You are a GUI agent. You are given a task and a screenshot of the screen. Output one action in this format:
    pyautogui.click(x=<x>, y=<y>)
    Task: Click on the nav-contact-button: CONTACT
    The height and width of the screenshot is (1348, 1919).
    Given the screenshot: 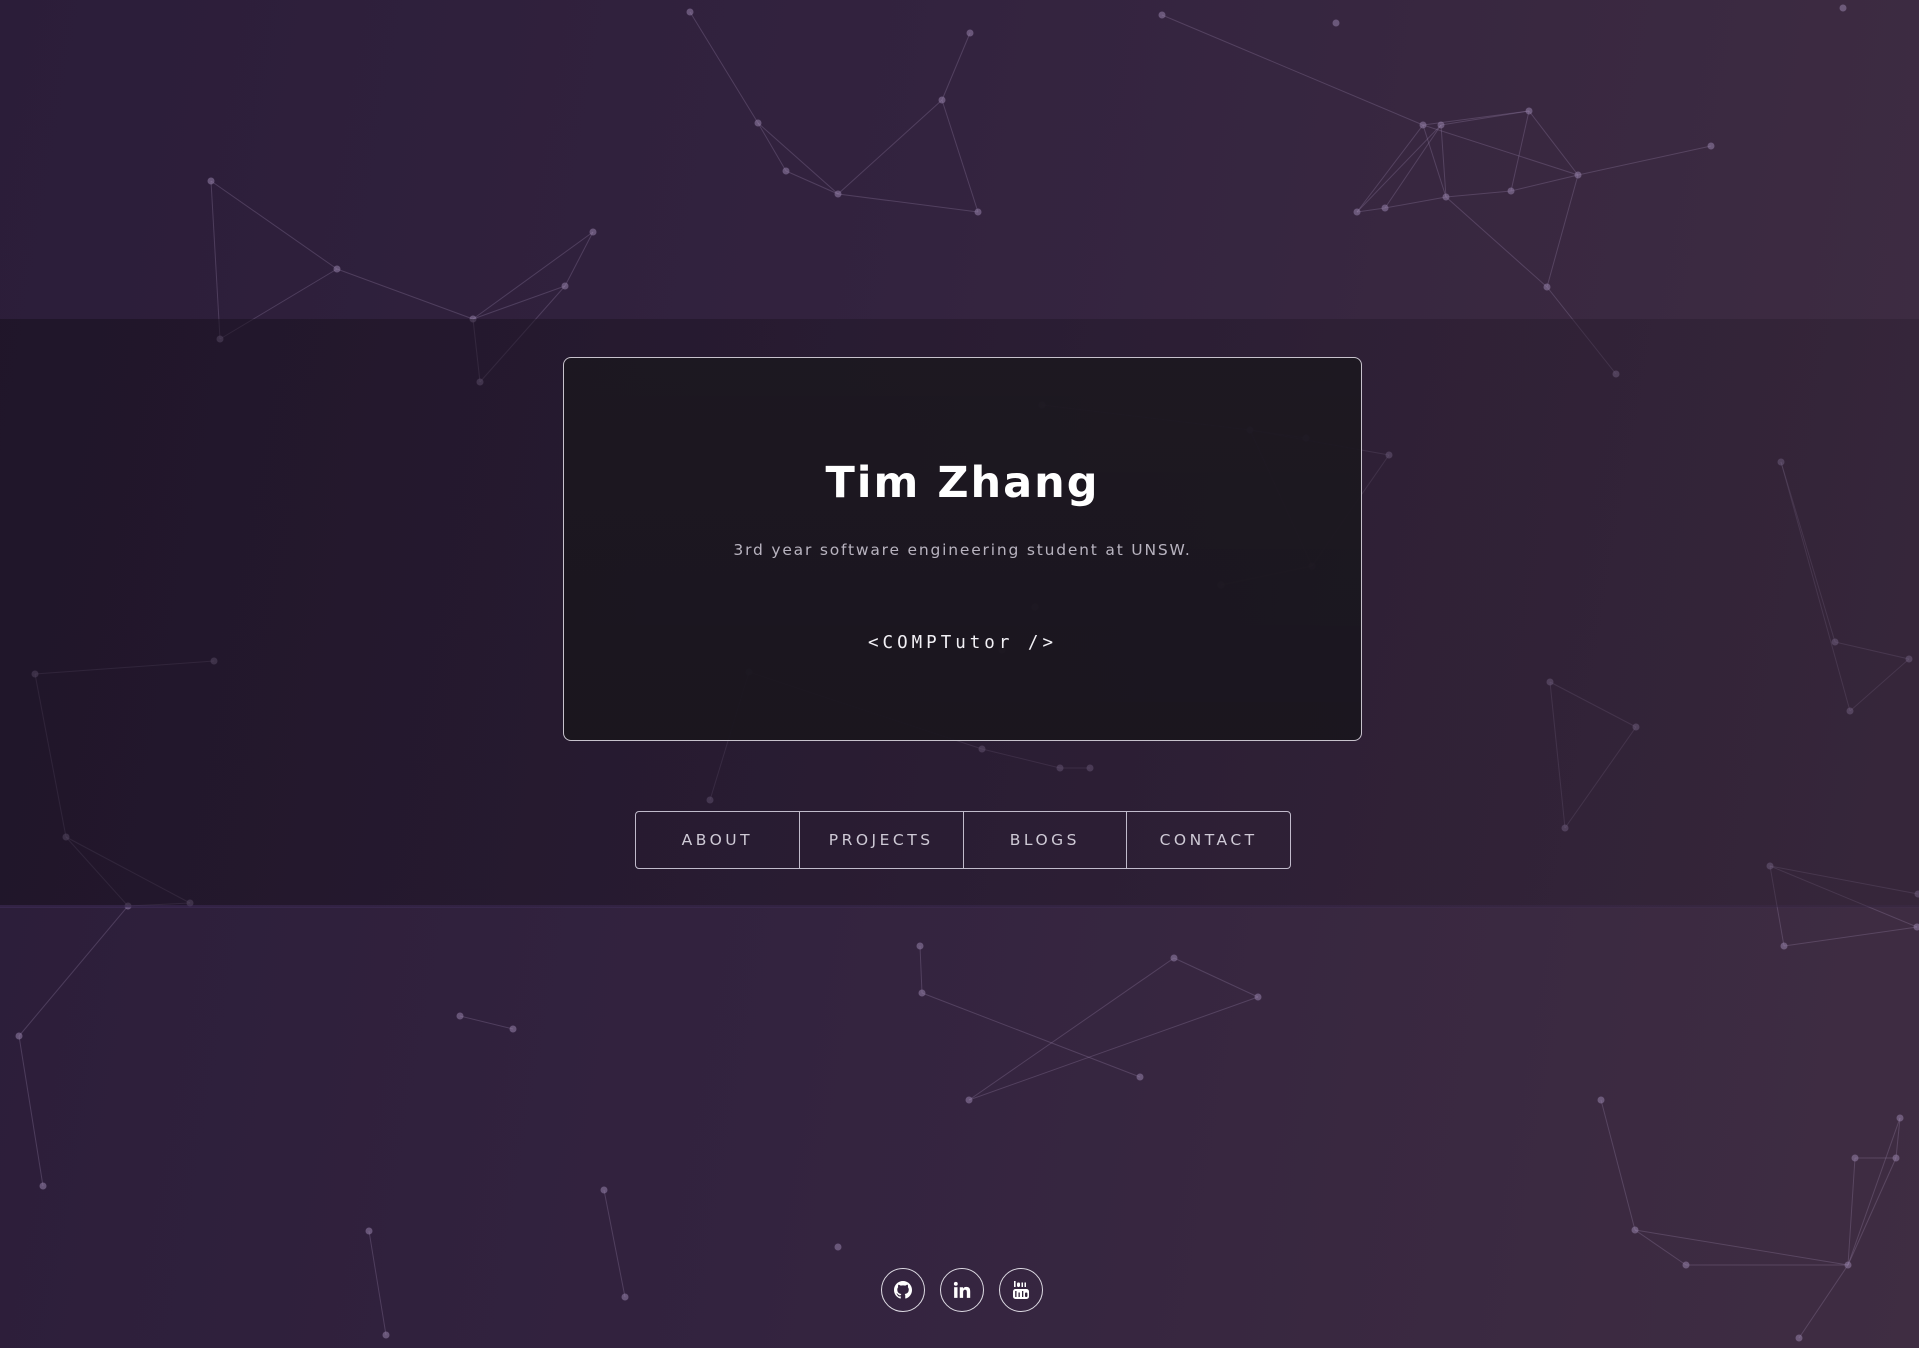 What is the action you would take?
    pyautogui.click(x=1208, y=840)
    